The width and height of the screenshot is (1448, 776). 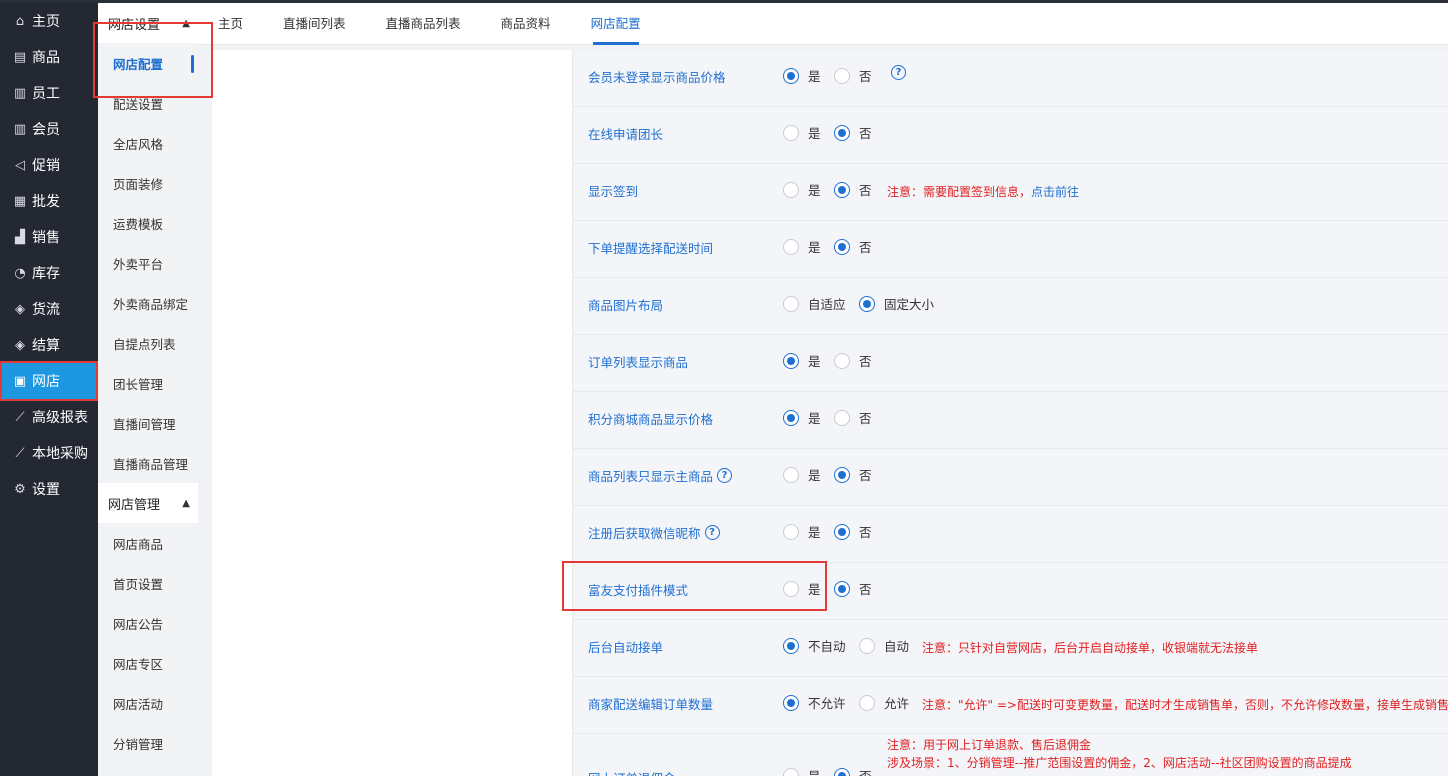 What do you see at coordinates (884, 645) in the screenshot?
I see `radio-option: 自动` at bounding box center [884, 645].